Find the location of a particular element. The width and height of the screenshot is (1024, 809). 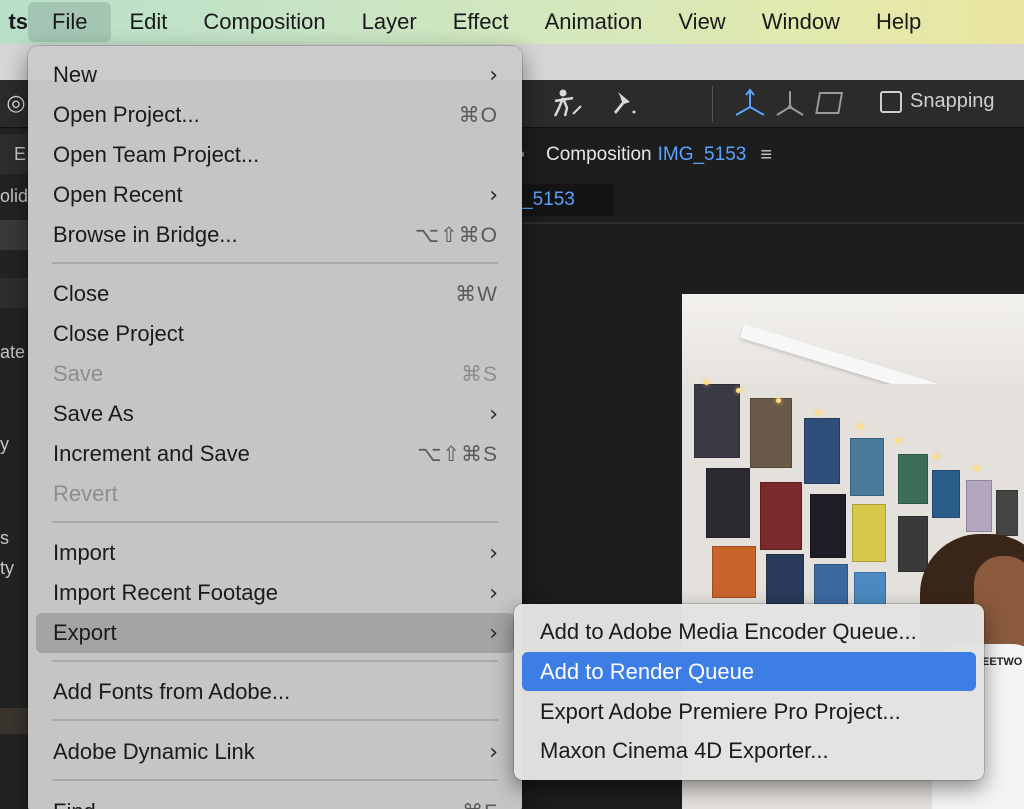

camera-tool-icon: ◎ is located at coordinates (16, 103).